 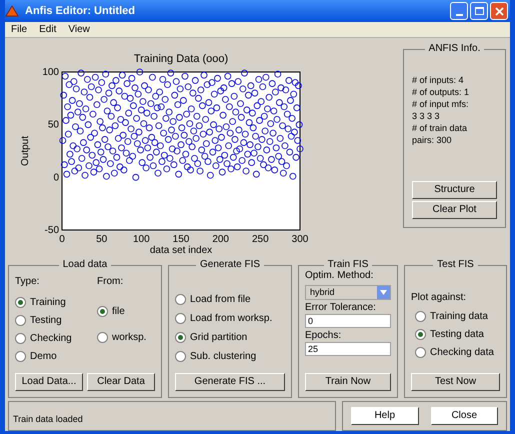 What do you see at coordinates (79, 29) in the screenshot?
I see `menu-item: View` at bounding box center [79, 29].